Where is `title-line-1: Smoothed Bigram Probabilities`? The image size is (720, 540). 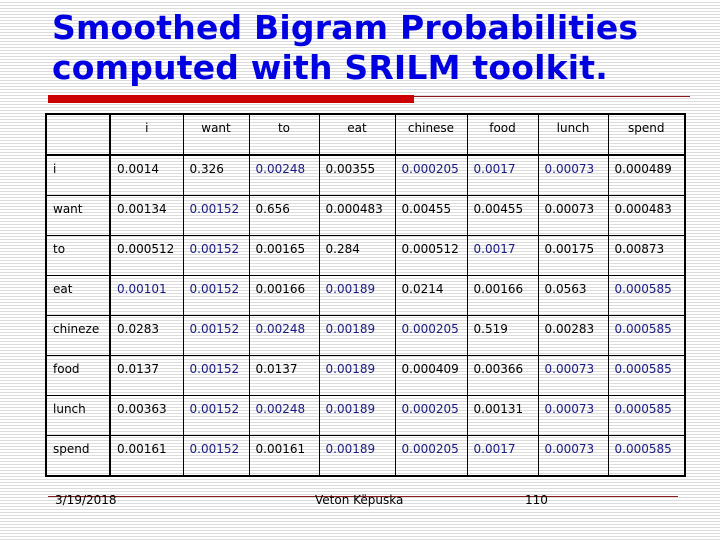 title-line-1: Smoothed Bigram Probabilities is located at coordinates (345, 27).